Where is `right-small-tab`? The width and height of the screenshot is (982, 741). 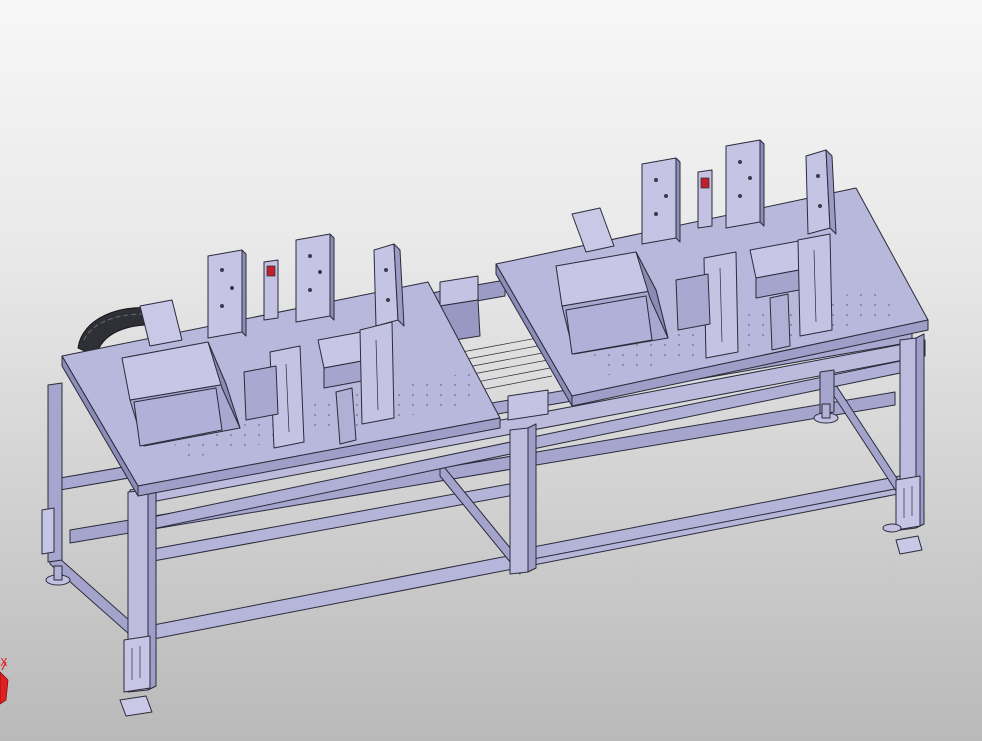
right-small-tab is located at coordinates (593, 230).